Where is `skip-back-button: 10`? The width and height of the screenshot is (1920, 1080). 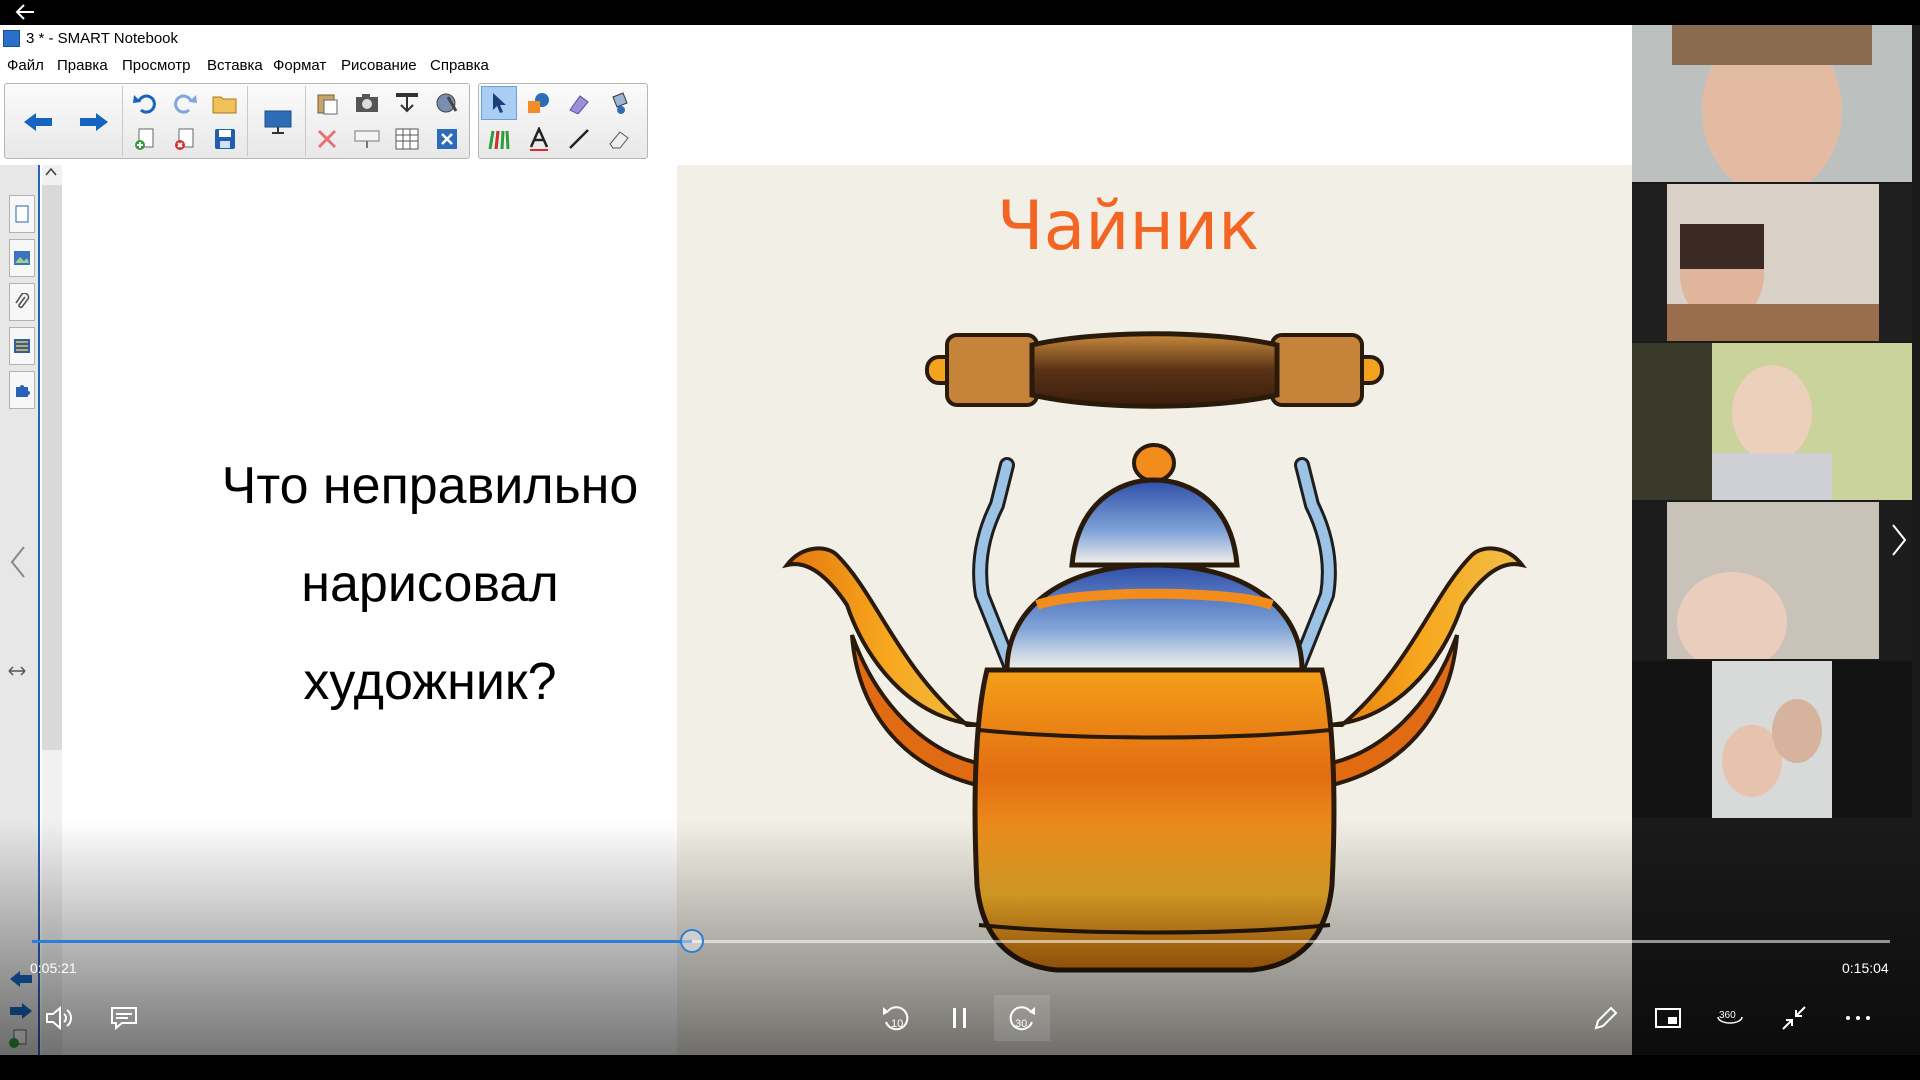
skip-back-button: 10 is located at coordinates (896, 1018).